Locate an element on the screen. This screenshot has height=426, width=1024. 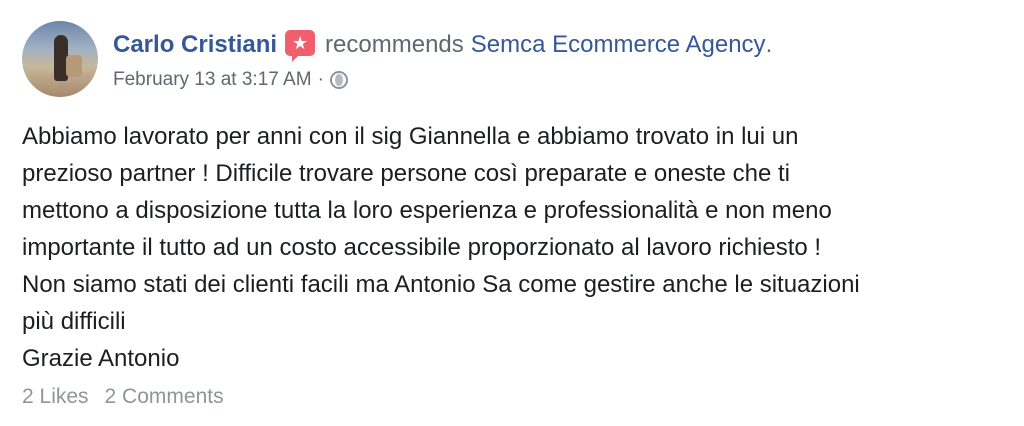
globe-icon is located at coordinates (338, 80).